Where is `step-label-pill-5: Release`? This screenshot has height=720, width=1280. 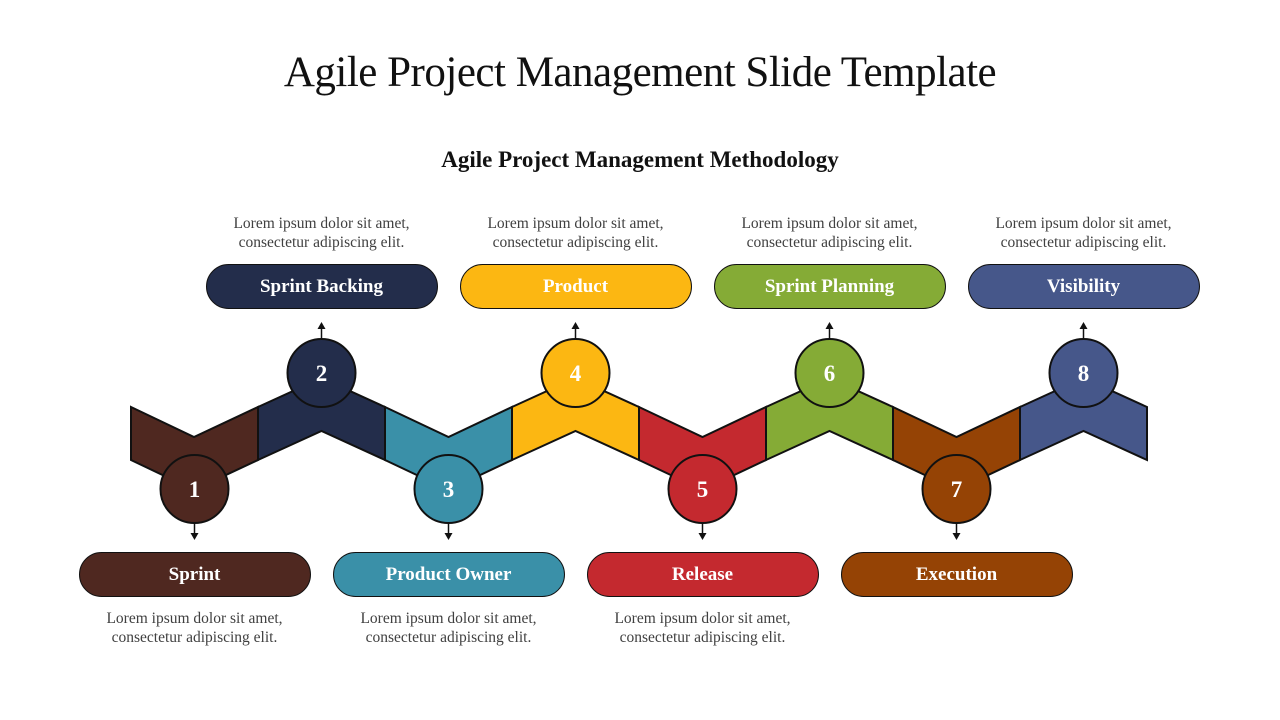 step-label-pill-5: Release is located at coordinates (702, 574).